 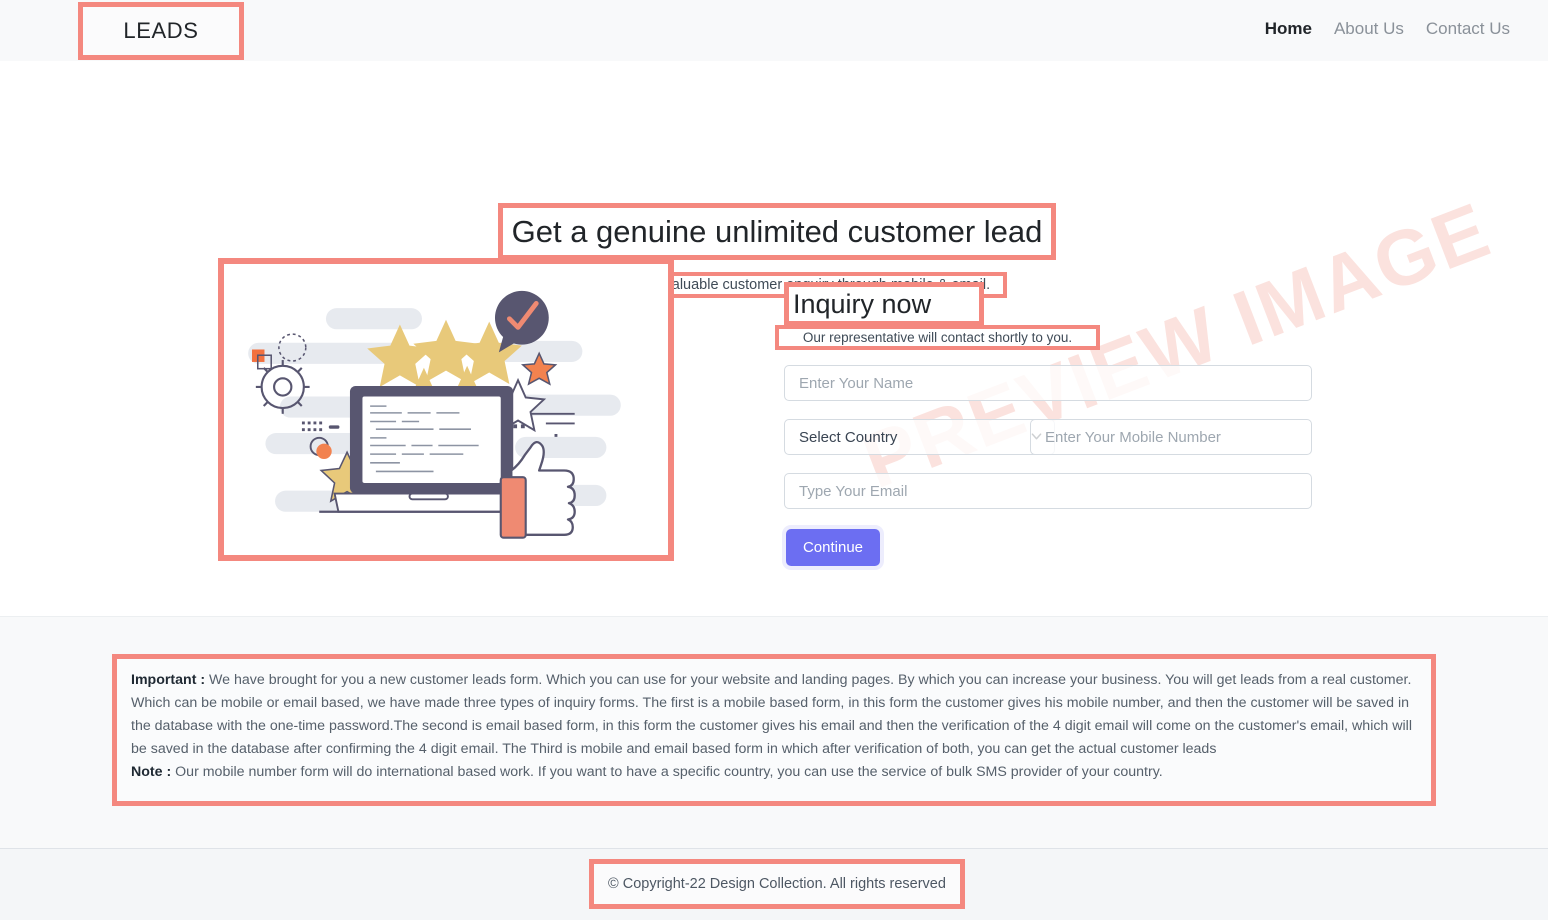 I want to click on nav-links: Home About Us Contact Us, so click(x=1387, y=29).